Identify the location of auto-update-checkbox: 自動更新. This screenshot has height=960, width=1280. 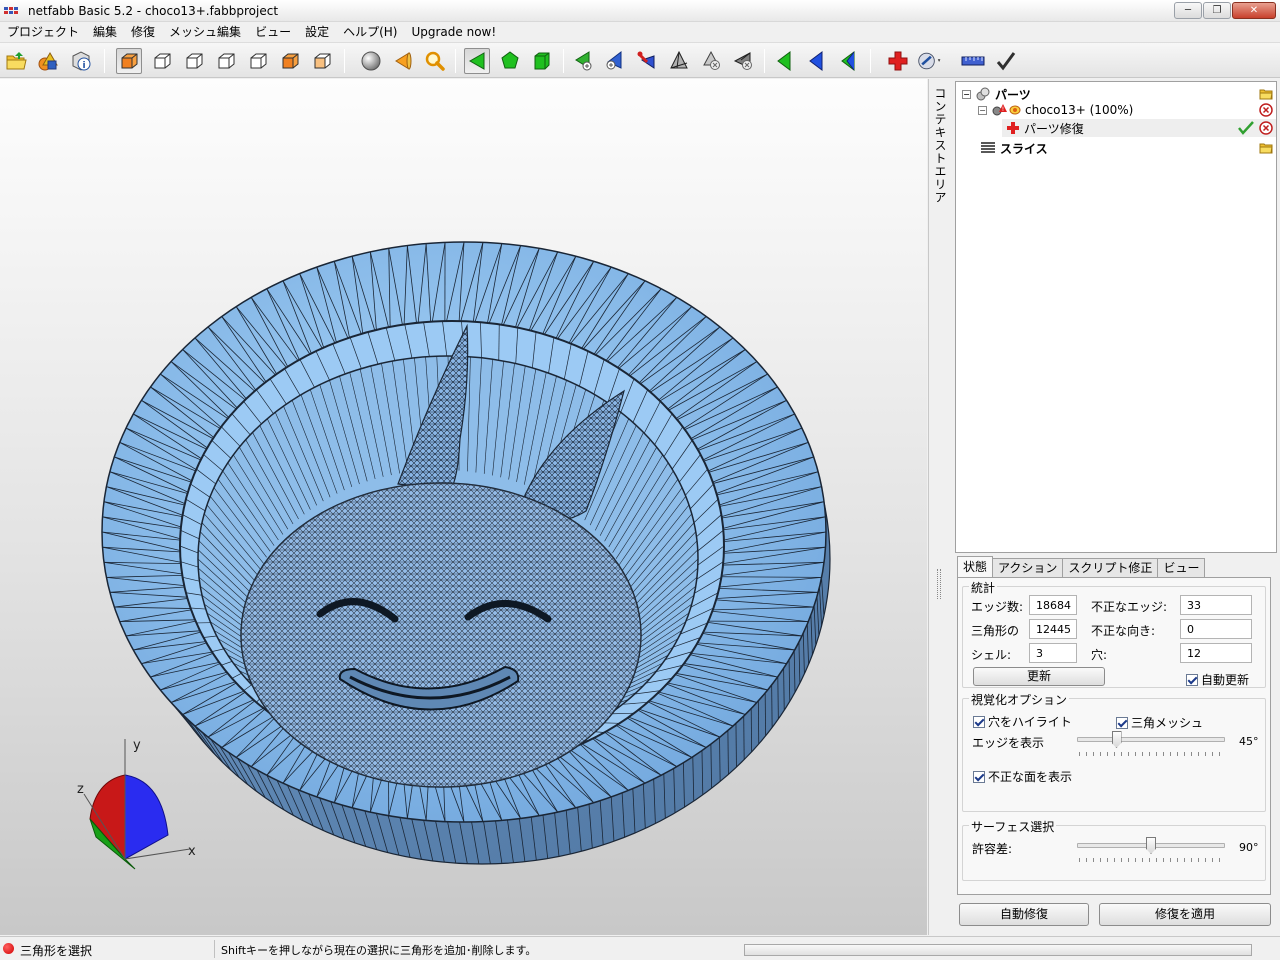
(1217, 679).